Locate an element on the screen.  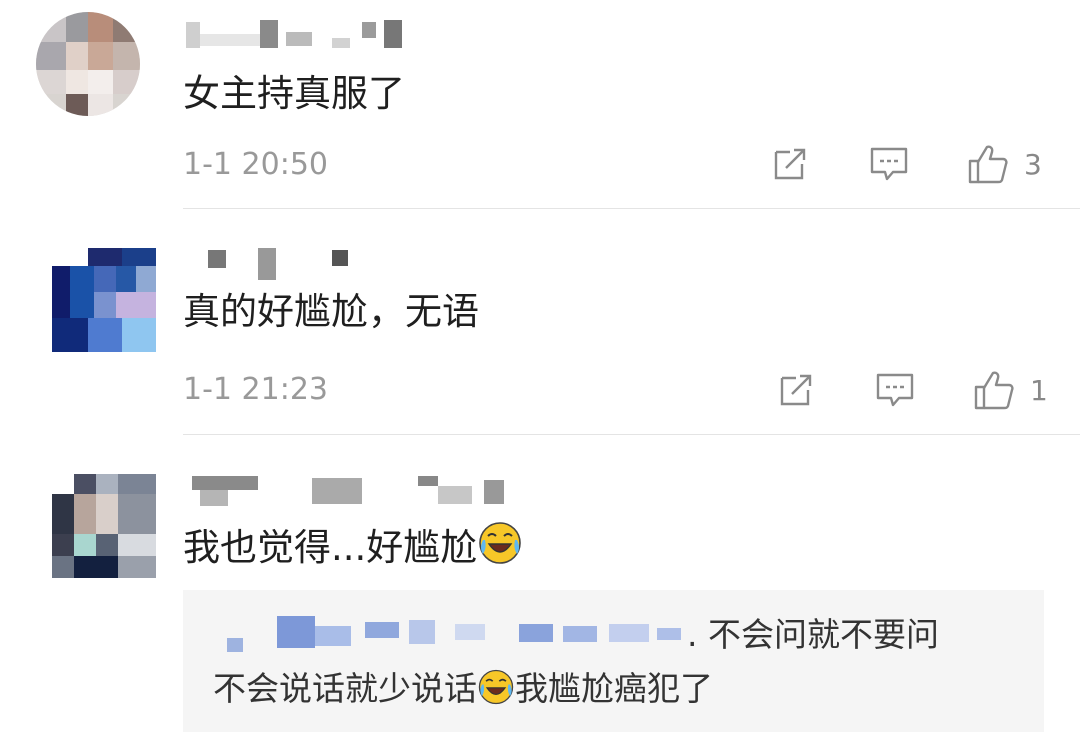
comment-time: 1-1 21:23 is located at coordinates (255, 389).